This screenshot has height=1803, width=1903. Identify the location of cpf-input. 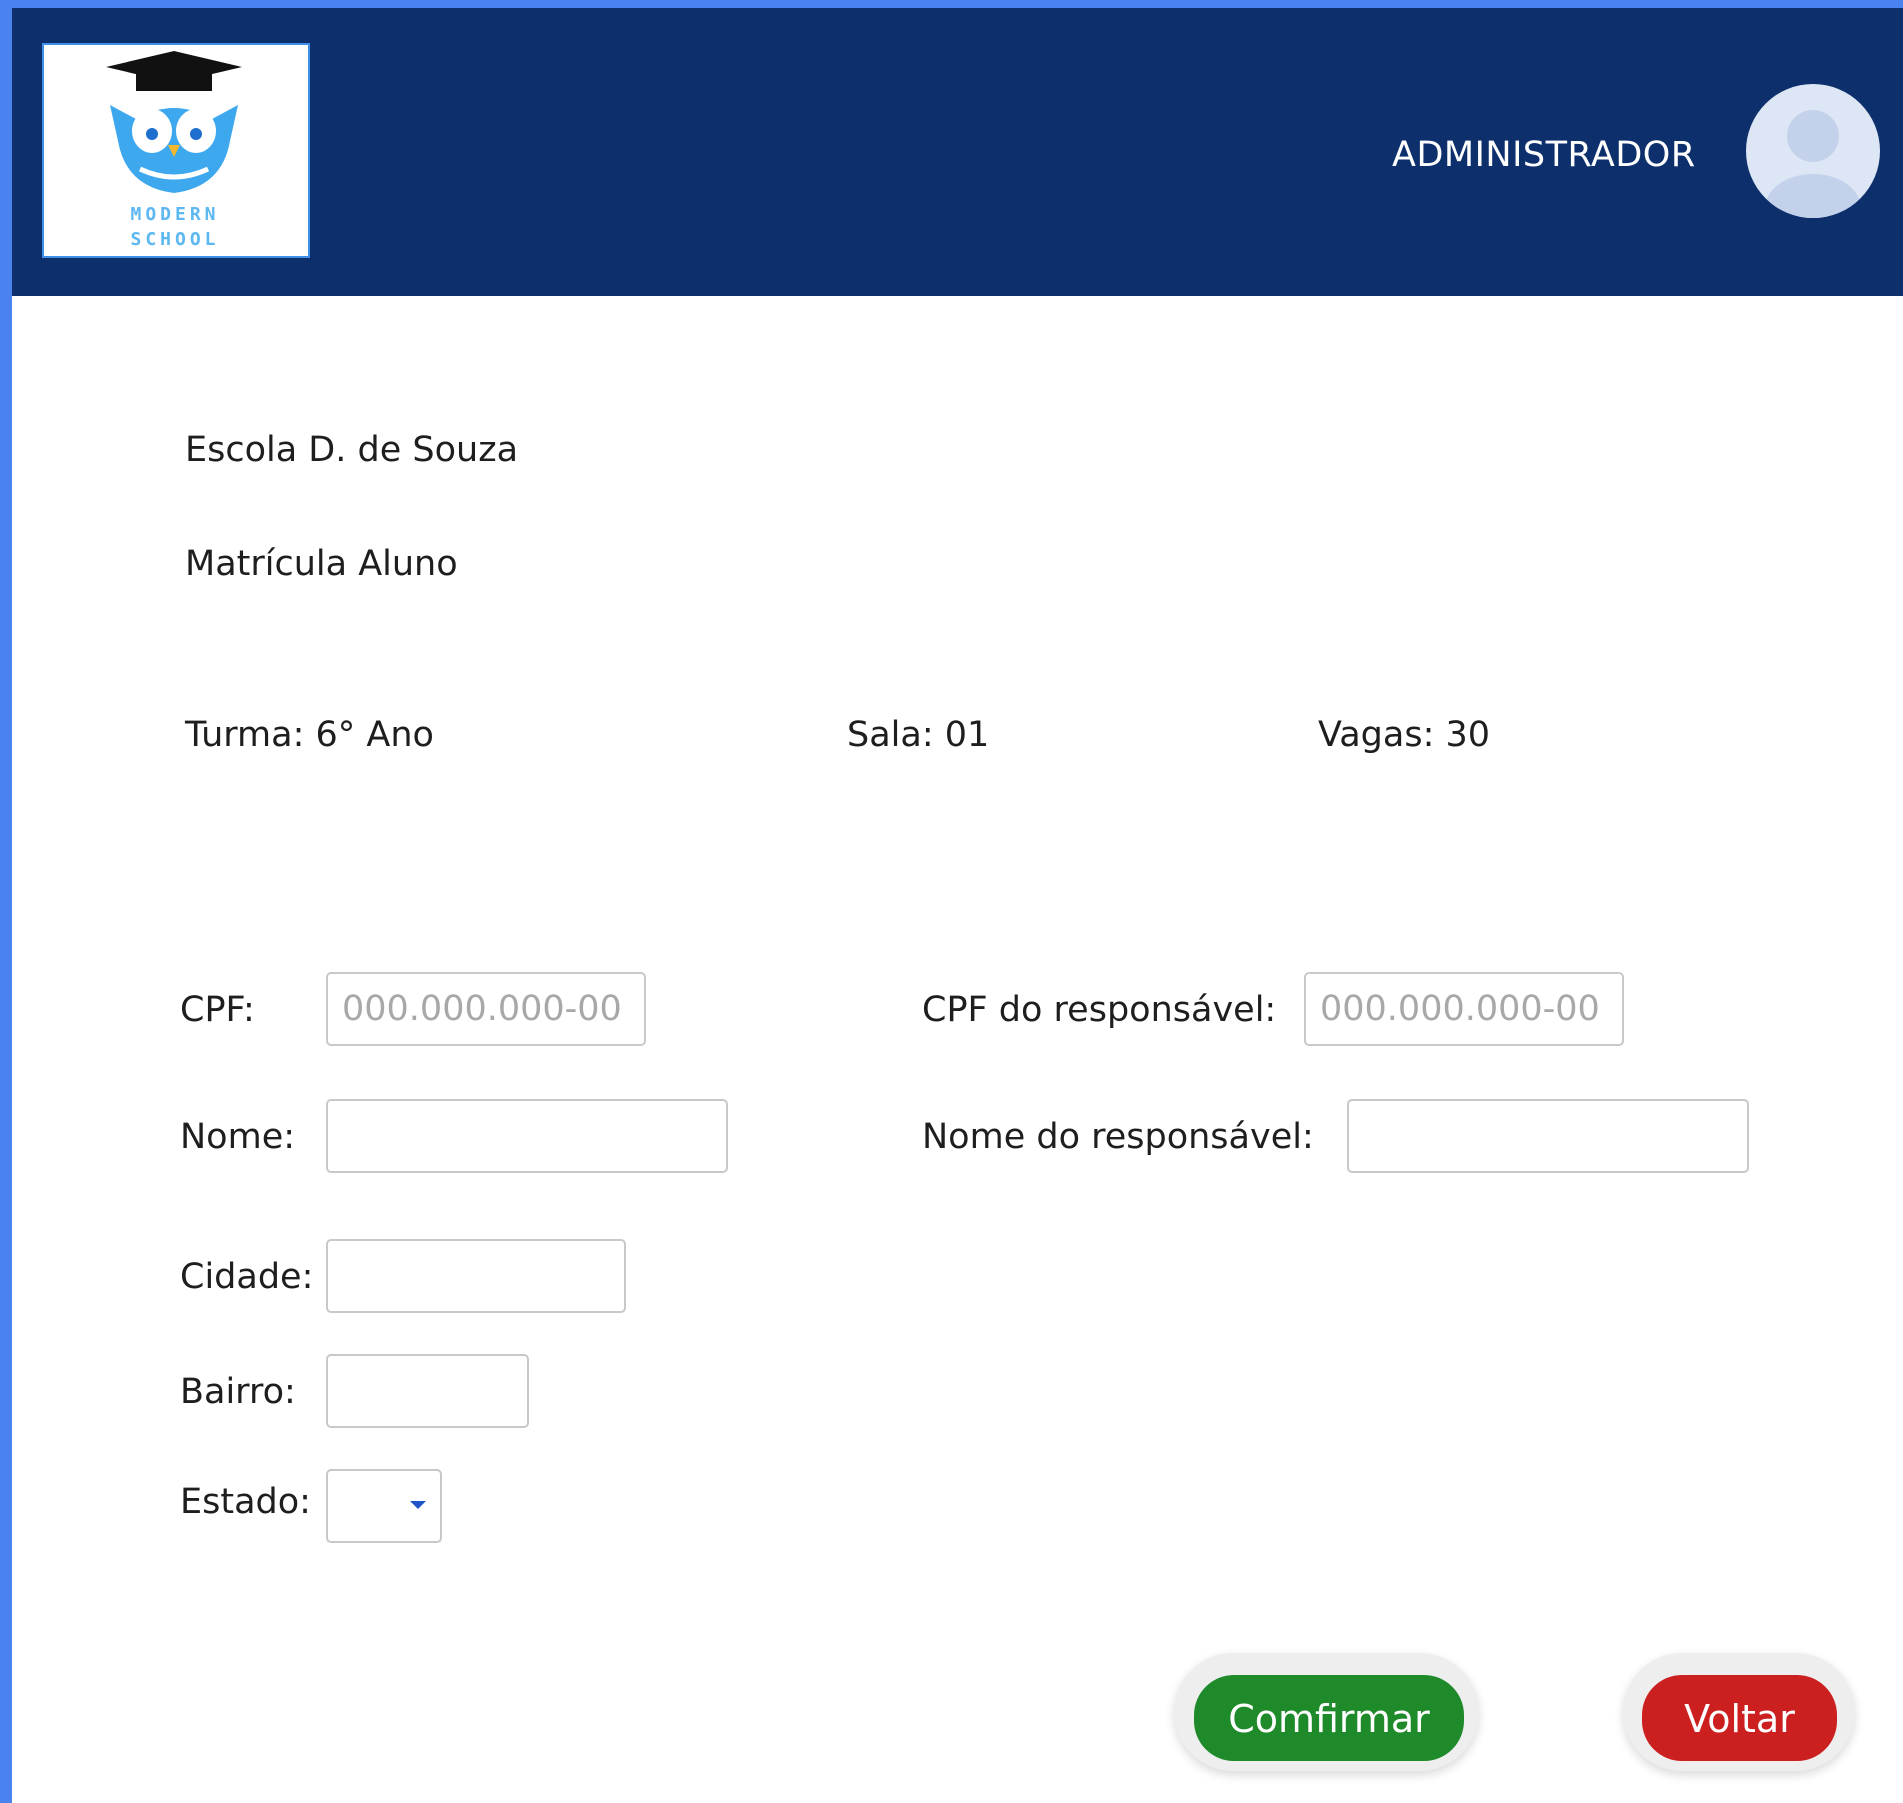
(486, 1009).